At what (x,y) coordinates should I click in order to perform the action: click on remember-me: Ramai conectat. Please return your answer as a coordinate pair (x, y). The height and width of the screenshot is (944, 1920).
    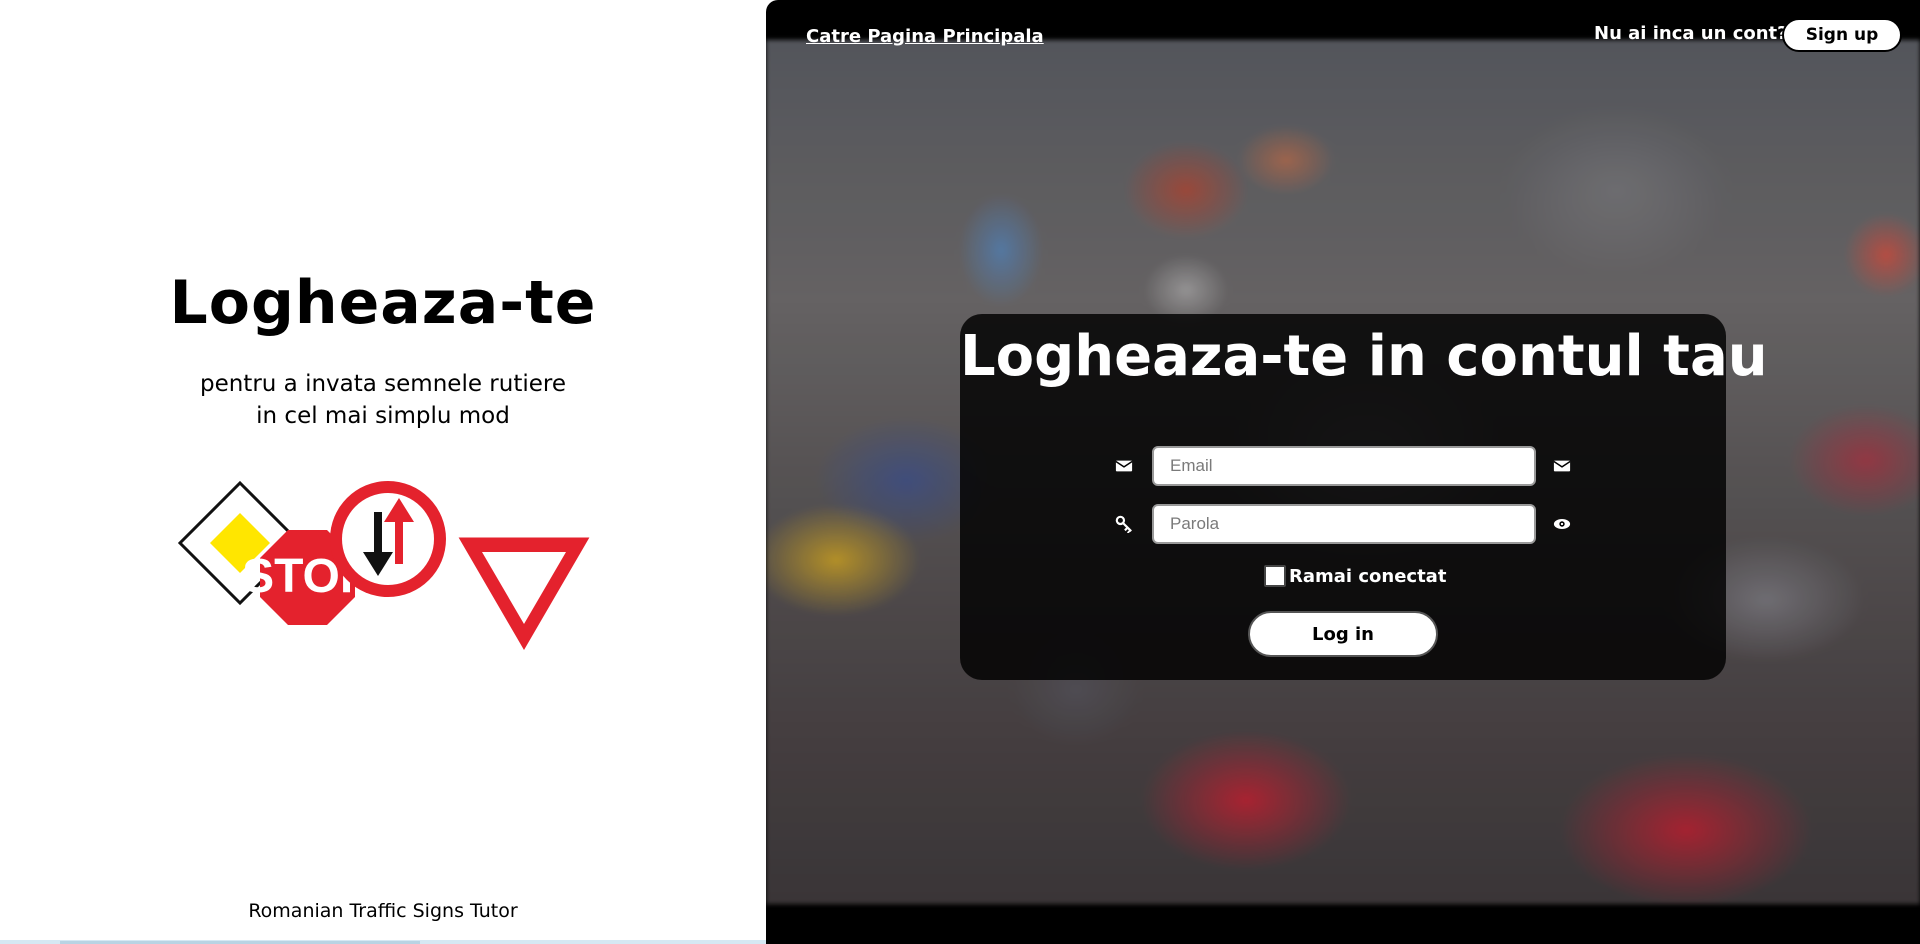
    Looking at the image, I should click on (1355, 576).